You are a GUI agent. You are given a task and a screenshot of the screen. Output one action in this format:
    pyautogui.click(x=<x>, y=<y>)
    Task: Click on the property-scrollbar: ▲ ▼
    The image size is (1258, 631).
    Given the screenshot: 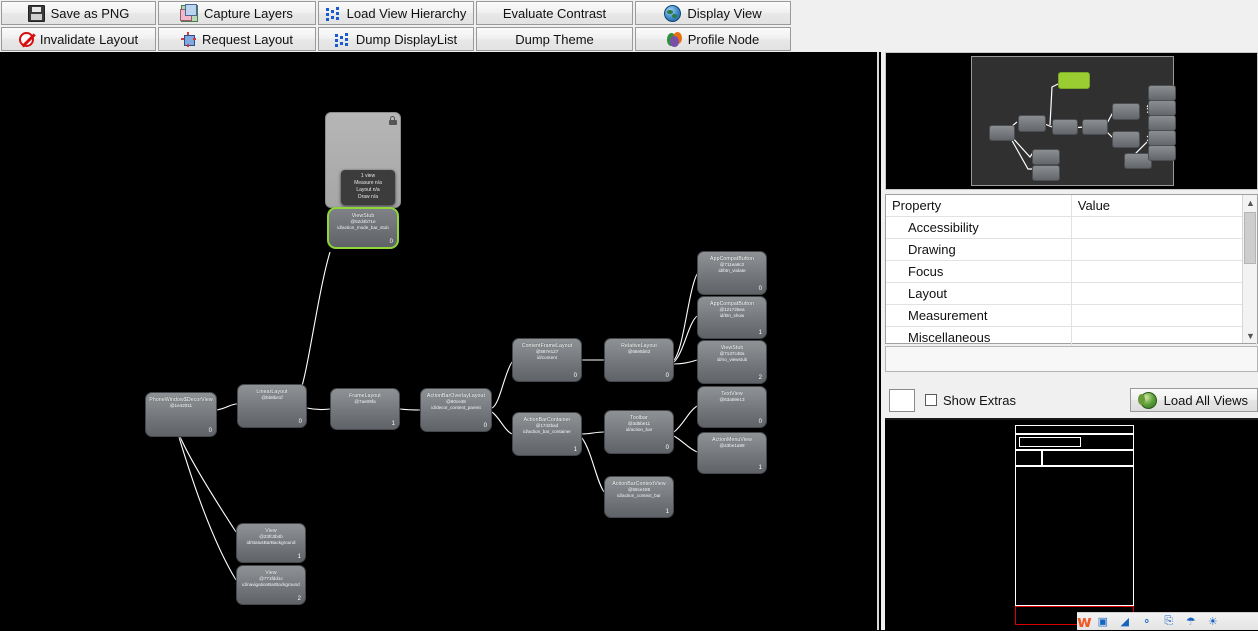 What is the action you would take?
    pyautogui.click(x=1249, y=269)
    